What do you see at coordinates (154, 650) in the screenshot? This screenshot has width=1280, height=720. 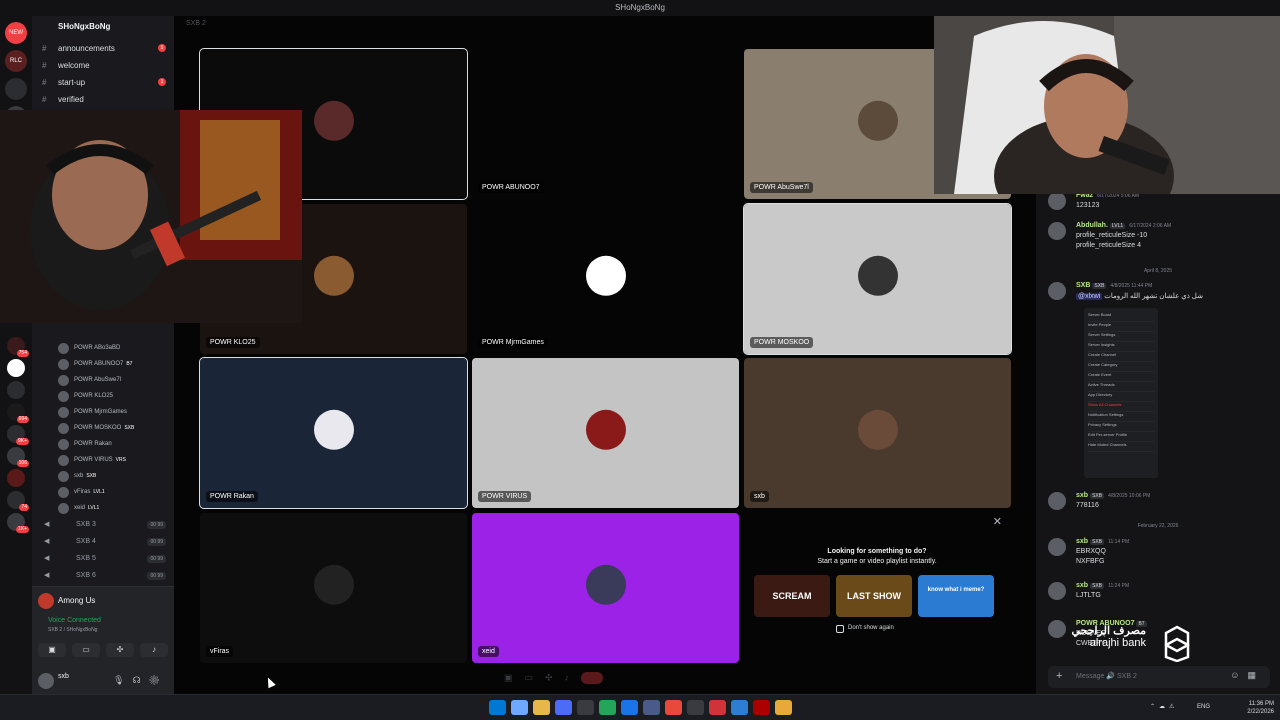 I see `soundboard-button: ♪` at bounding box center [154, 650].